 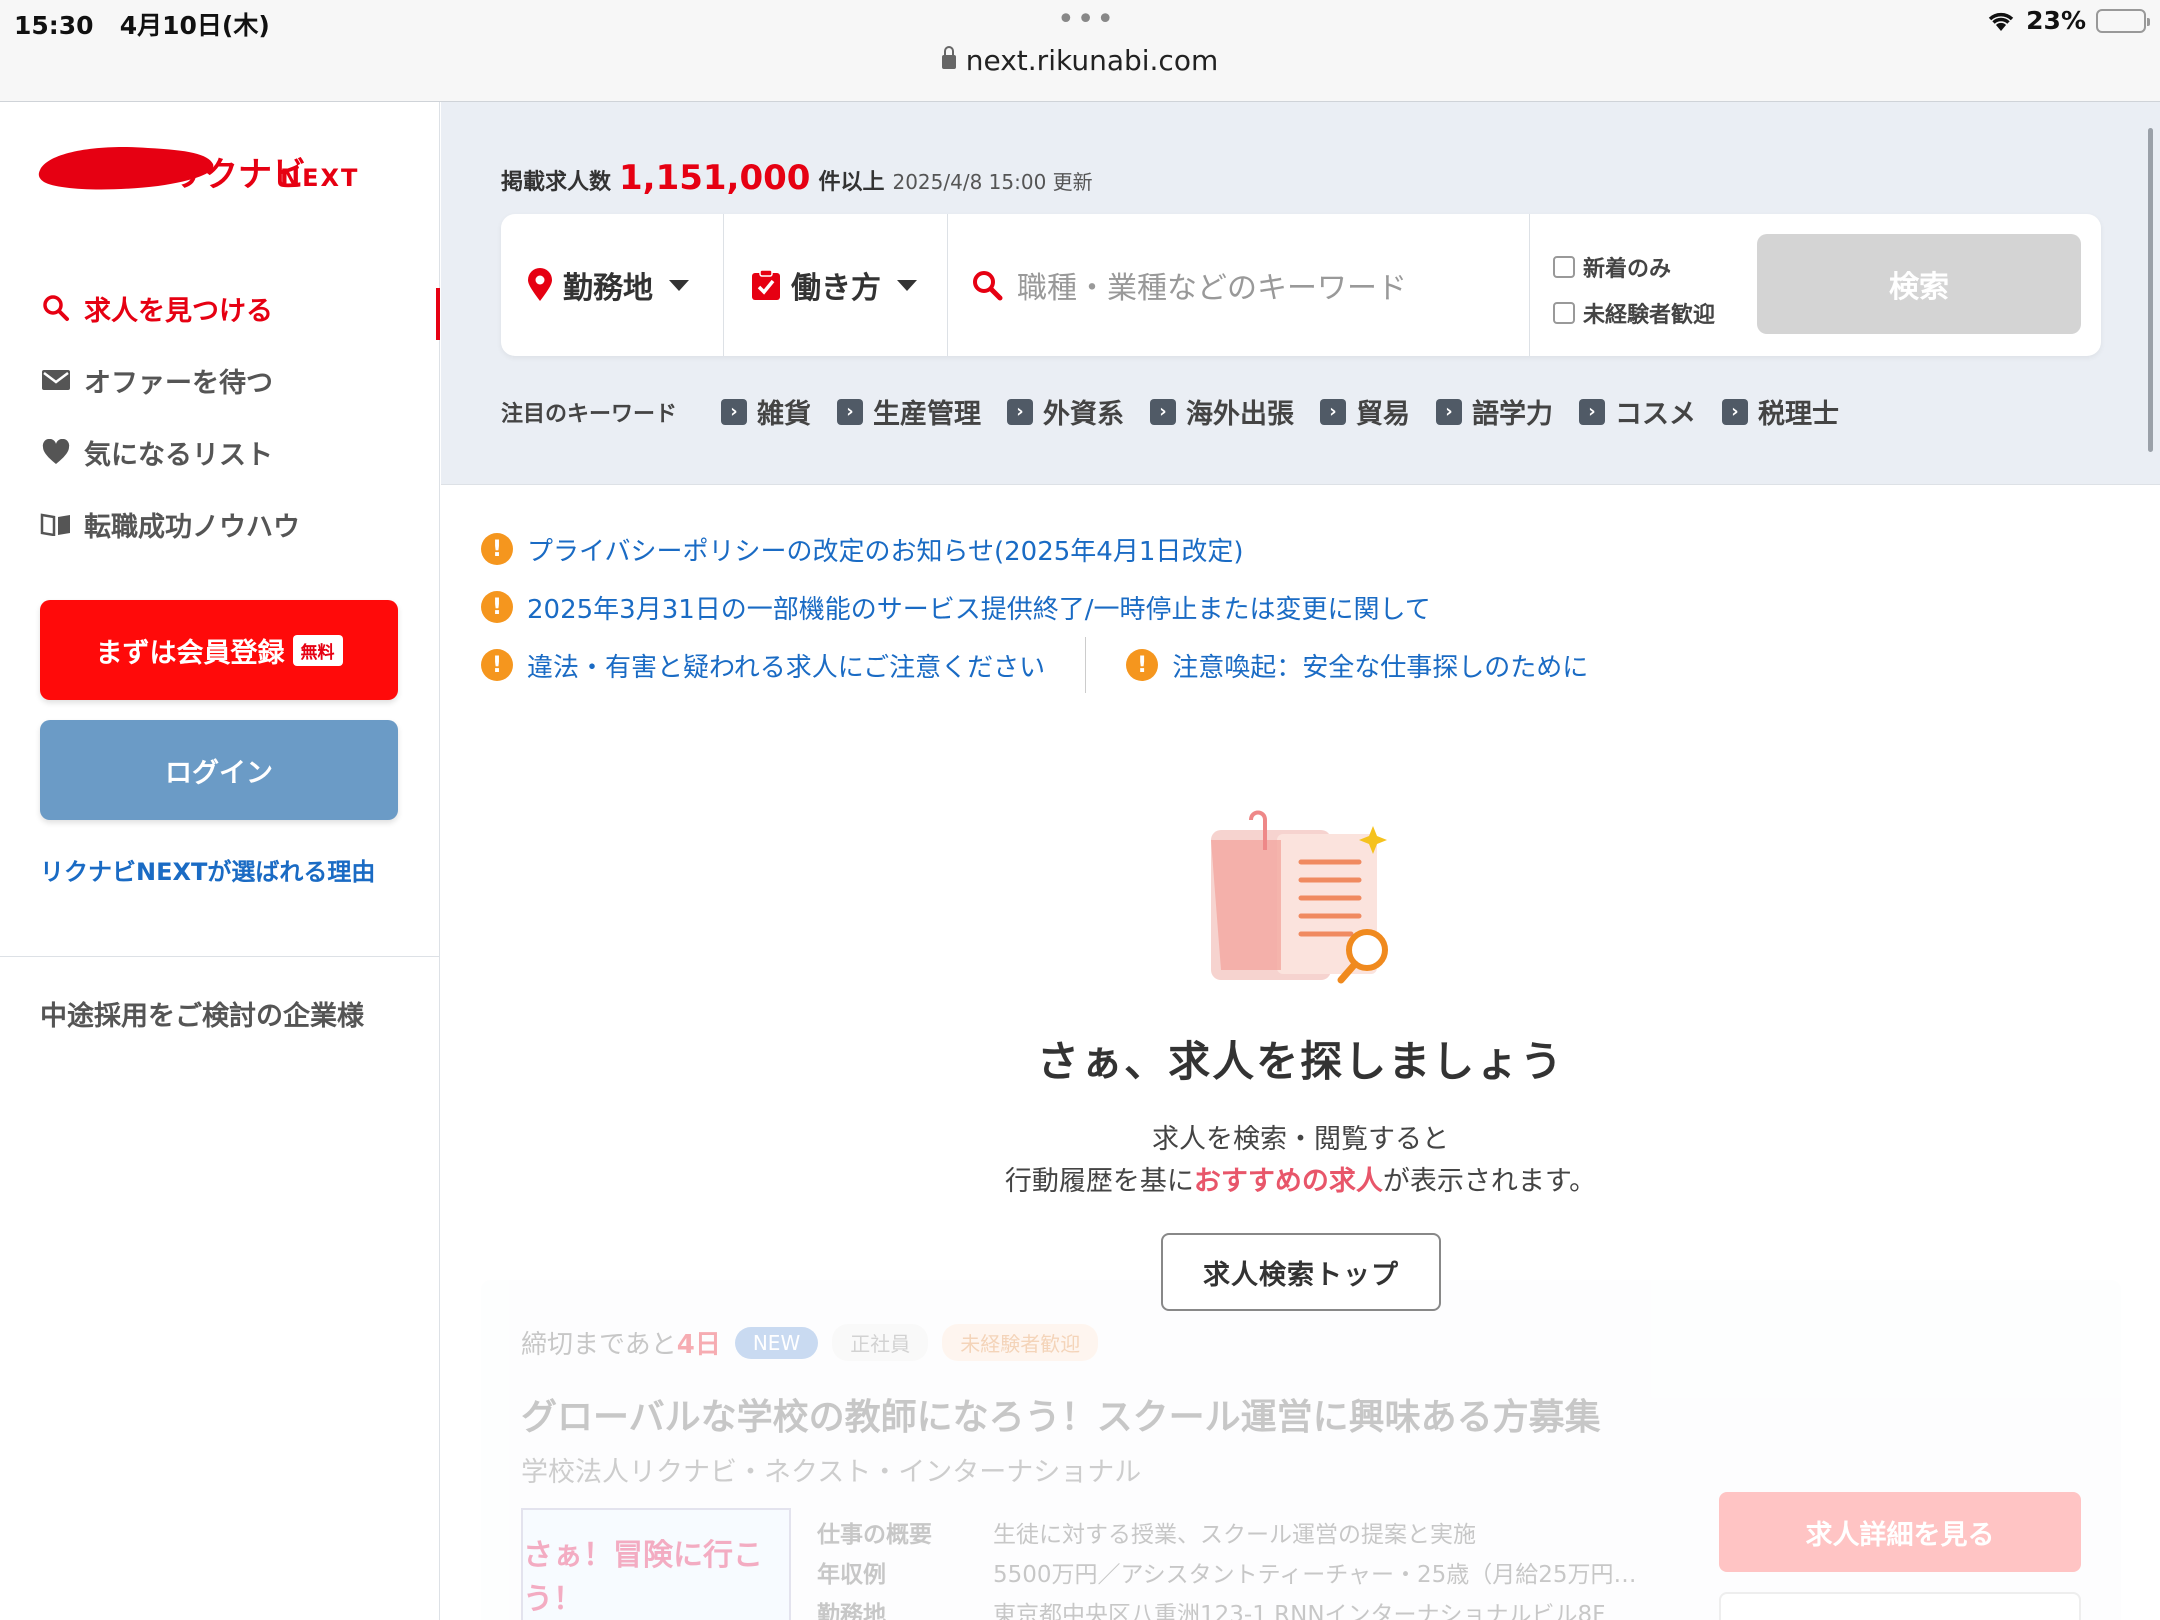 I want to click on location-label: 勤務地, so click(x=608, y=288).